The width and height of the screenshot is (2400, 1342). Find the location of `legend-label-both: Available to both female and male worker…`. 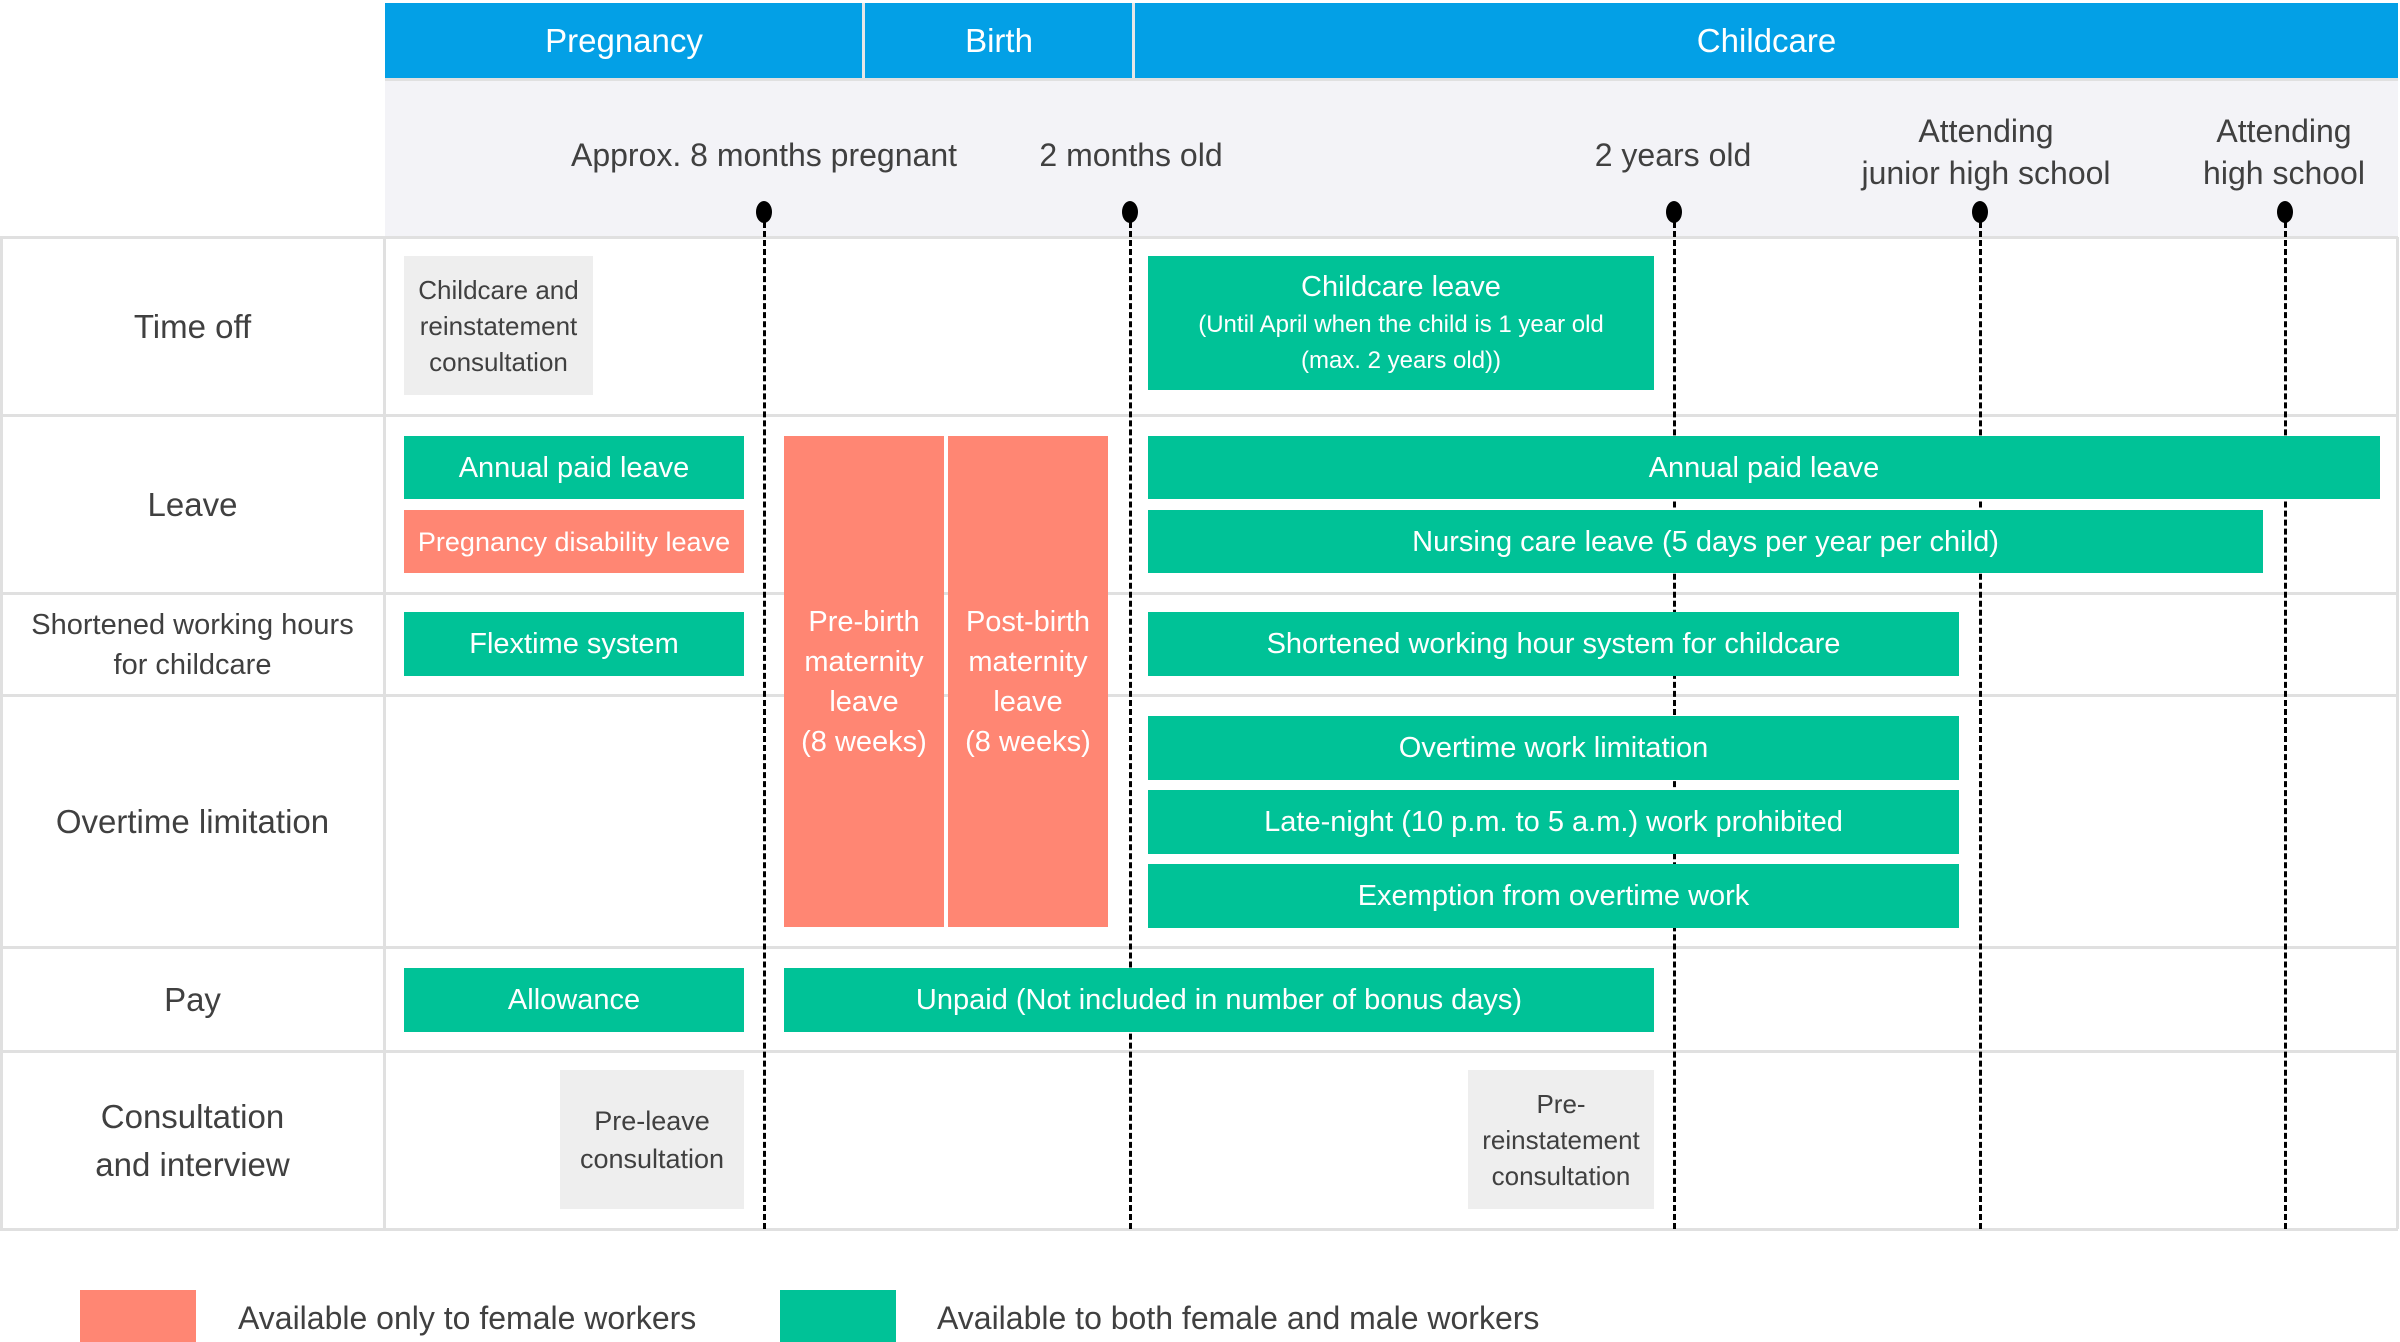

legend-label-both: Available to both female and male worker… is located at coordinates (1238, 1318).